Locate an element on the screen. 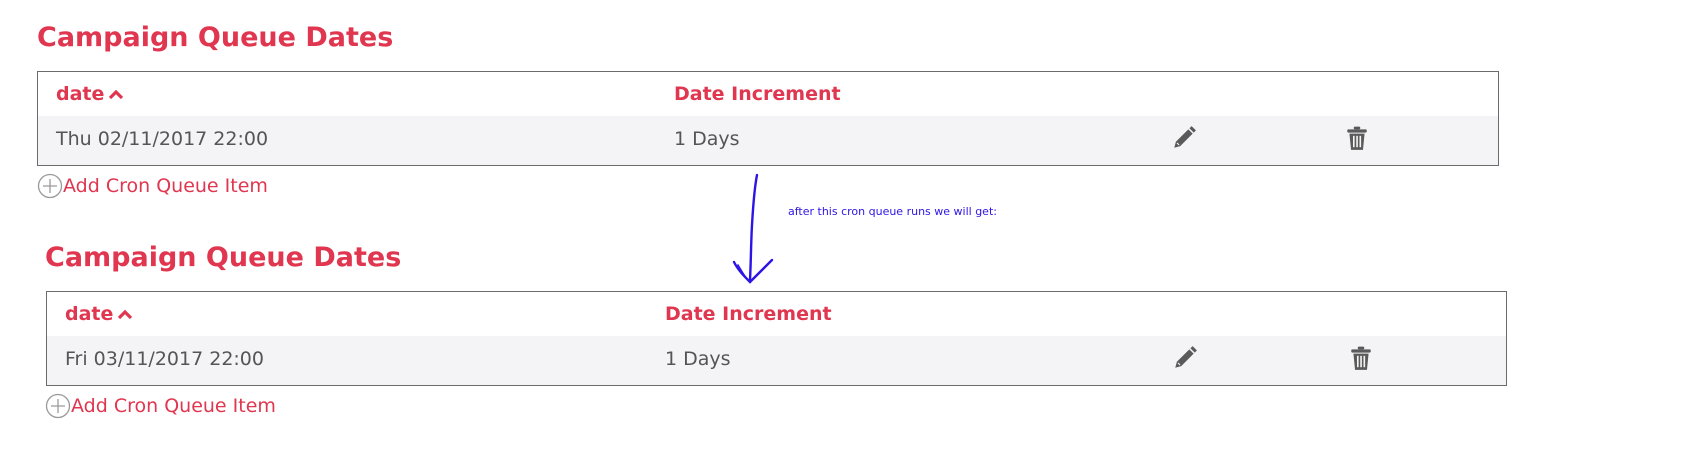  annotation-note: after this cron queue runs we will get: is located at coordinates (892, 211).